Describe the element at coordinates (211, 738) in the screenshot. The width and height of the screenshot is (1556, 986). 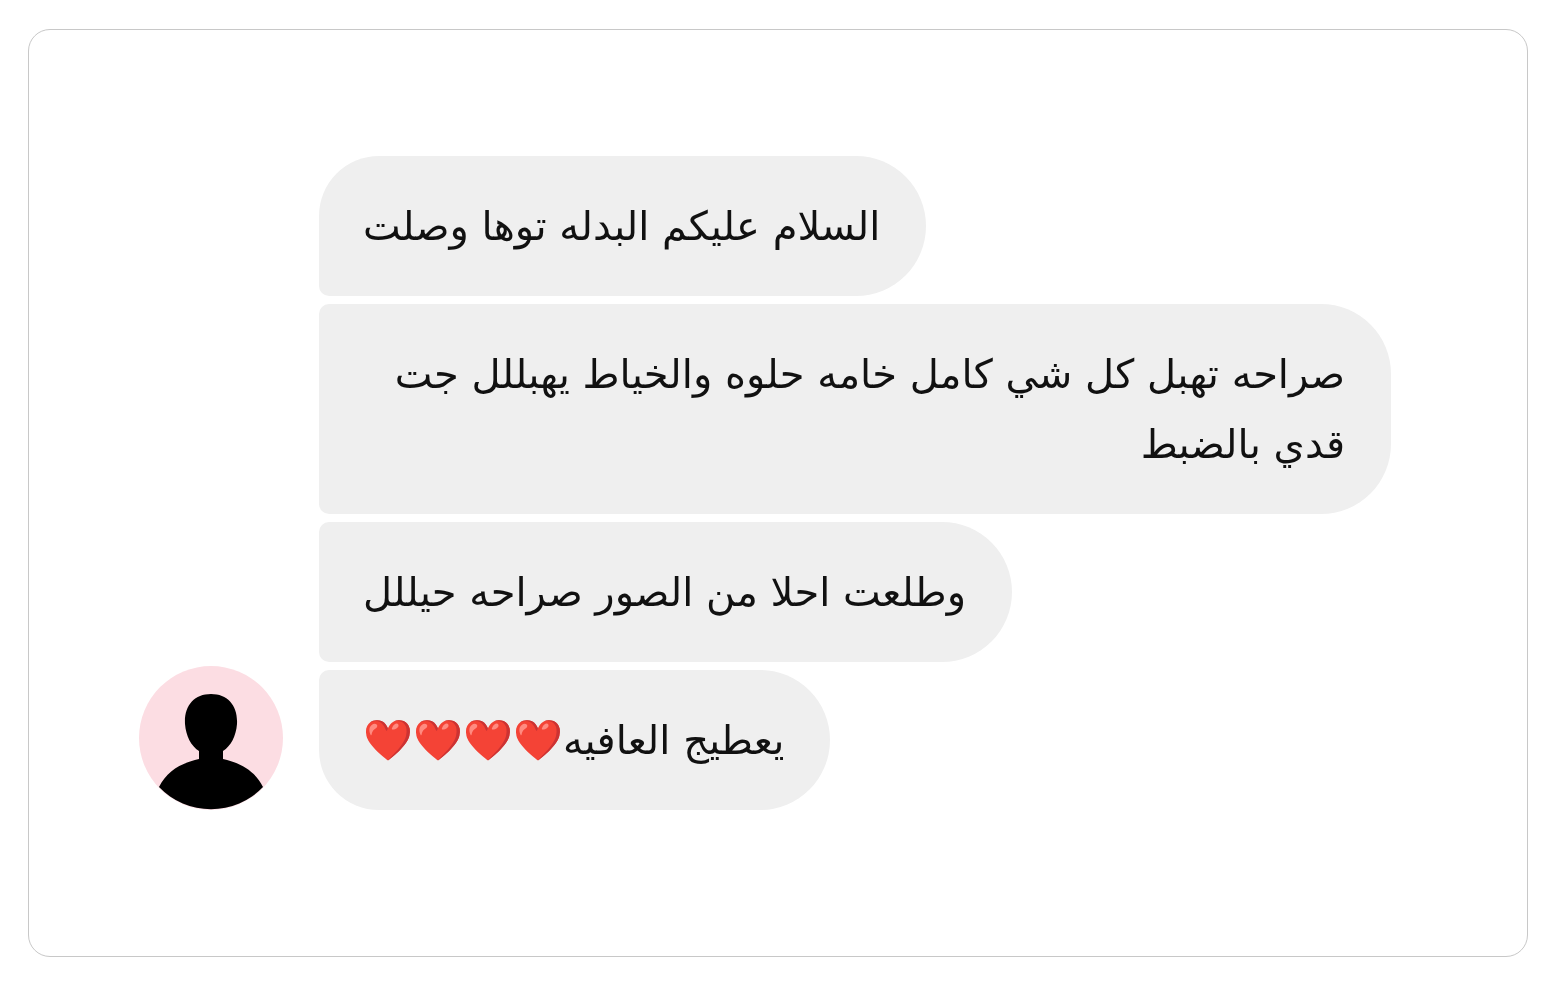
I see `avatar-icon` at that location.